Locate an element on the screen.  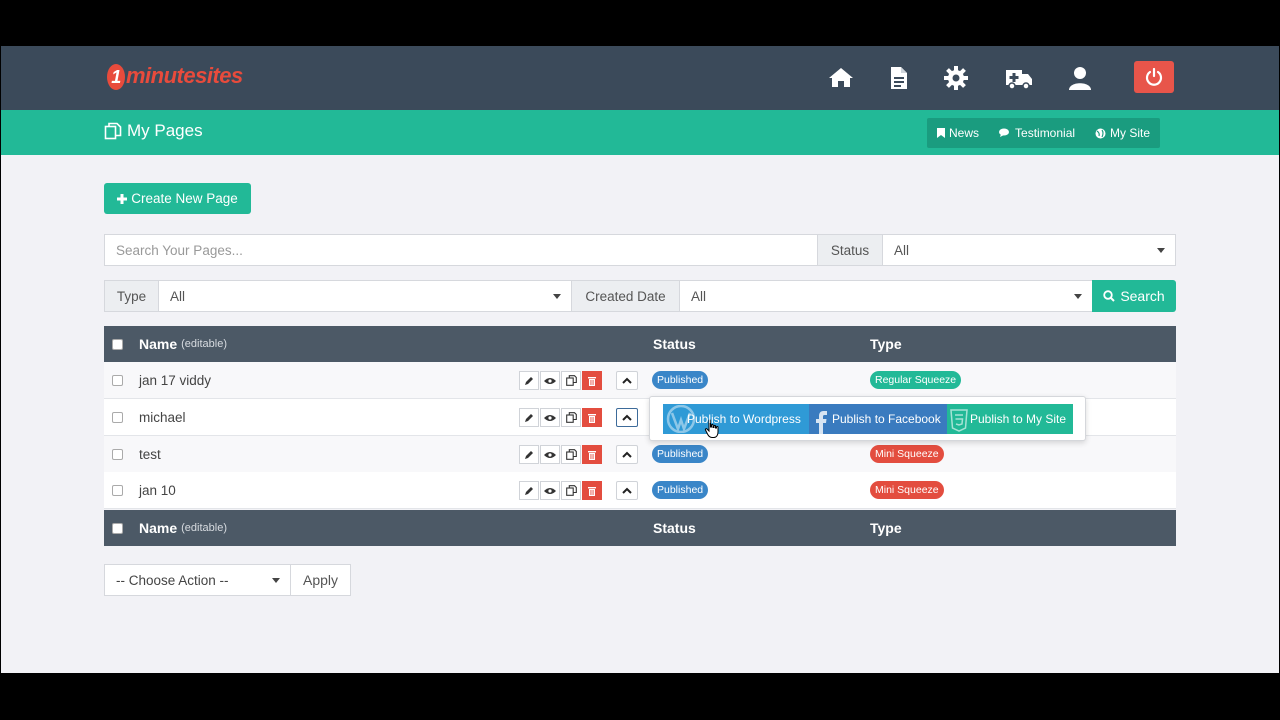
create-new-page-label: Create New Page is located at coordinates (184, 198).